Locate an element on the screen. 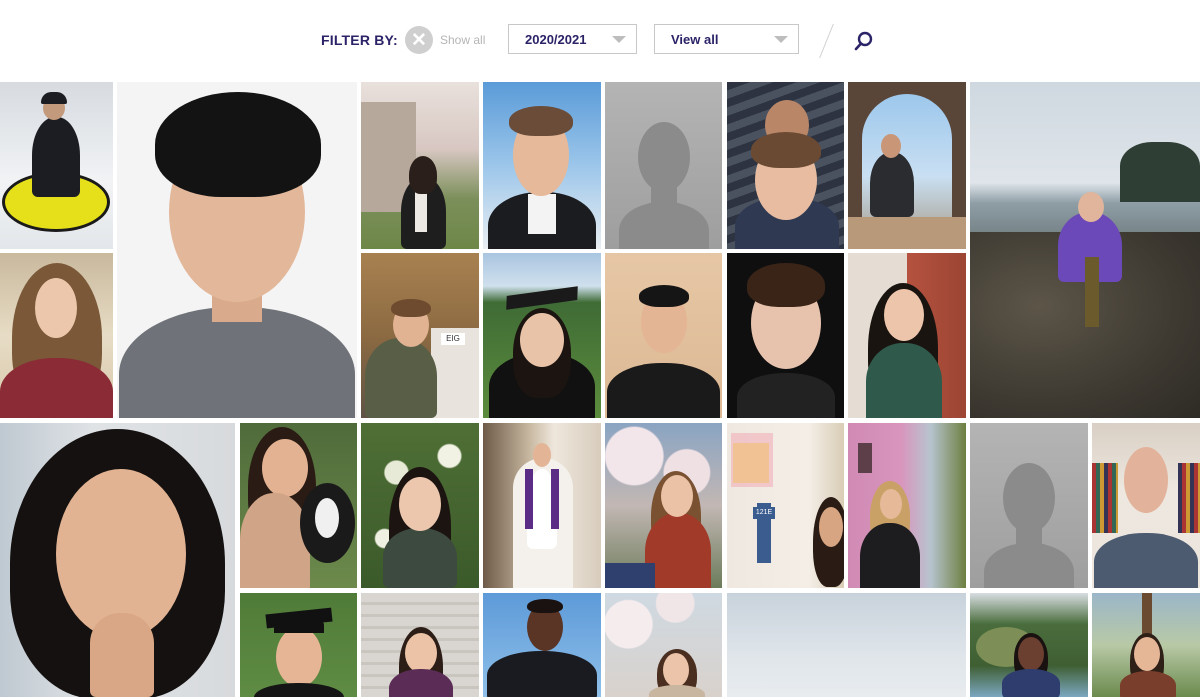 This screenshot has height=697, width=1200. view-select-value: View all is located at coordinates (695, 39).